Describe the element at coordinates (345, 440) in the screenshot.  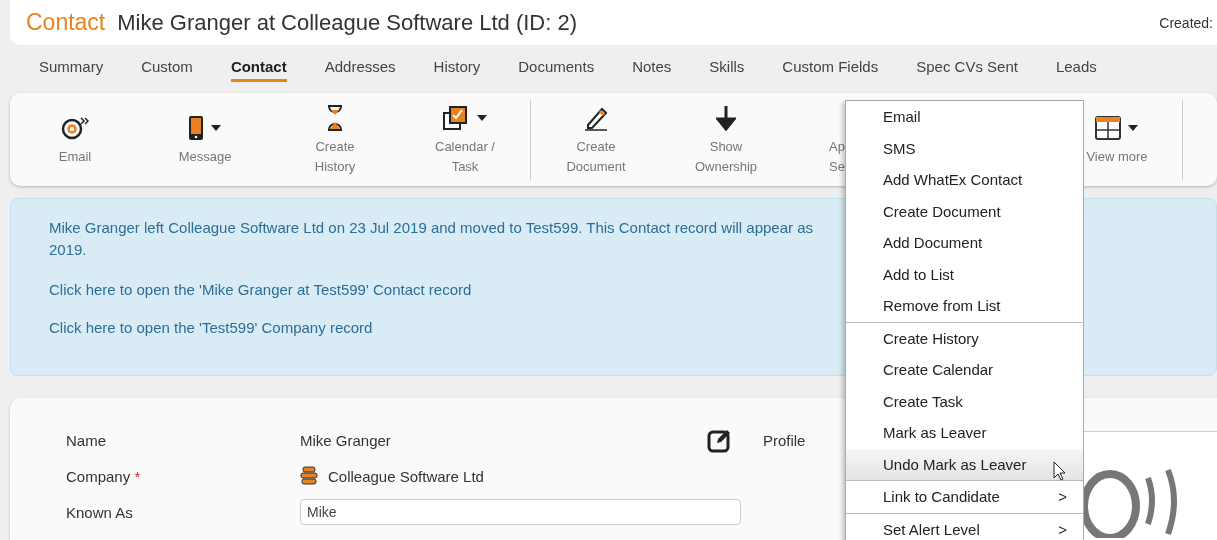
I see `field-value: Mike Granger` at that location.